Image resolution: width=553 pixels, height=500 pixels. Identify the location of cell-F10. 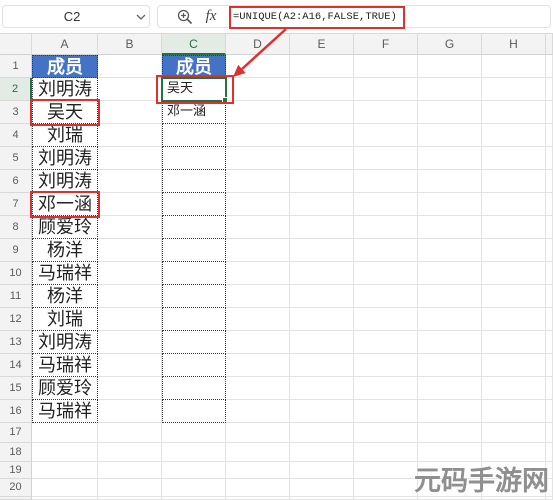
(386, 273).